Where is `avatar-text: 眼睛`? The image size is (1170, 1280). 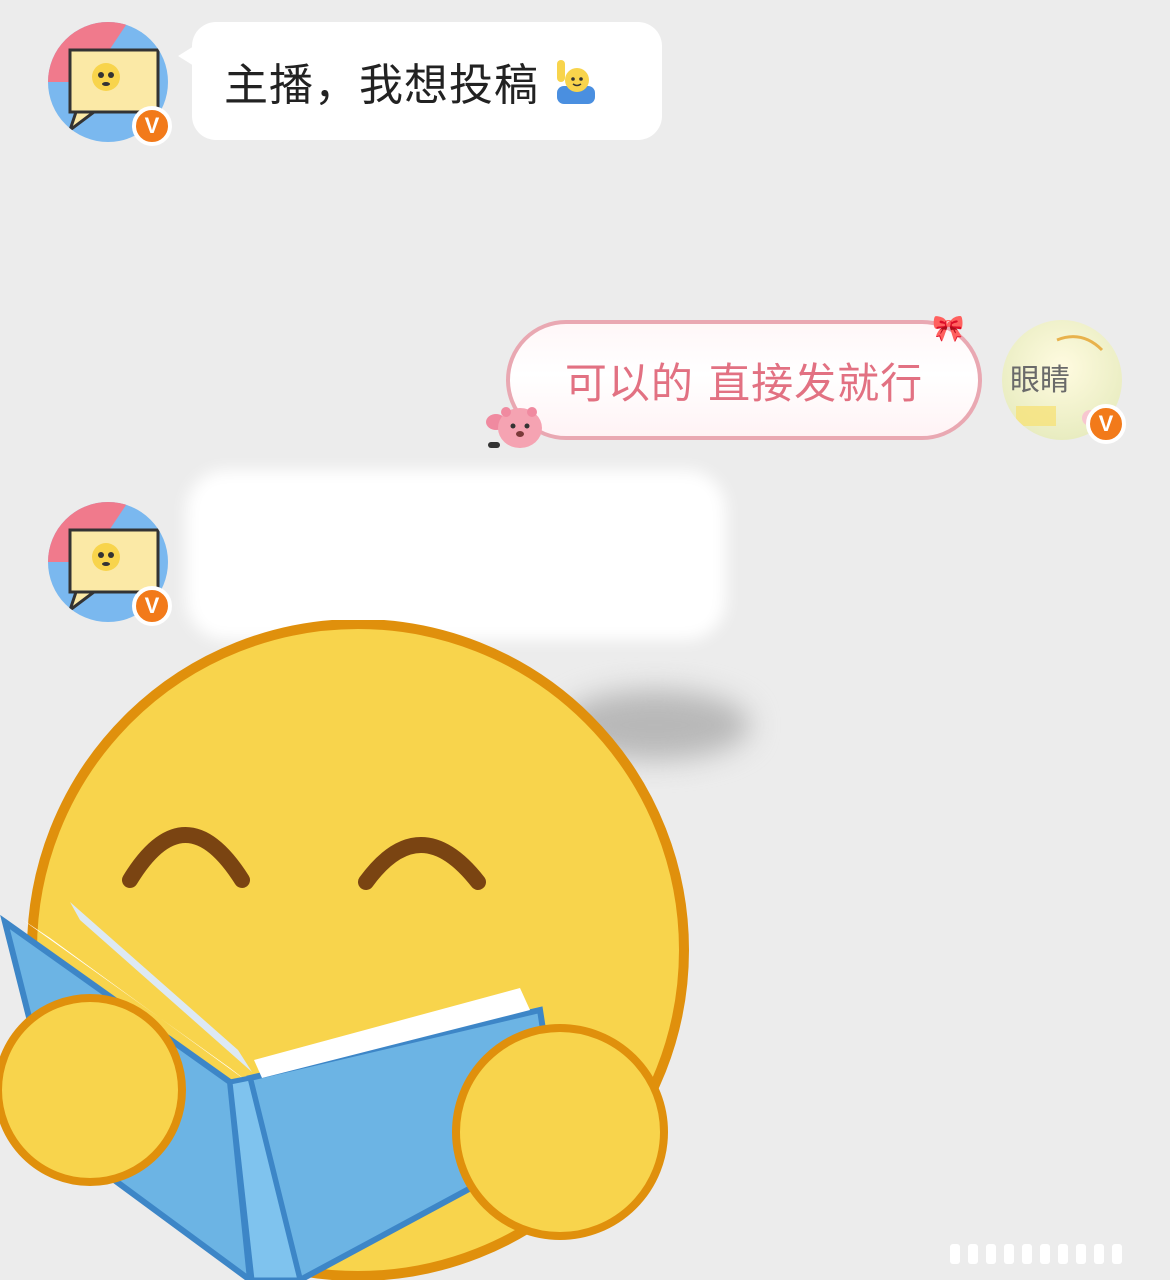
avatar-text: 眼睛 is located at coordinates (1040, 380).